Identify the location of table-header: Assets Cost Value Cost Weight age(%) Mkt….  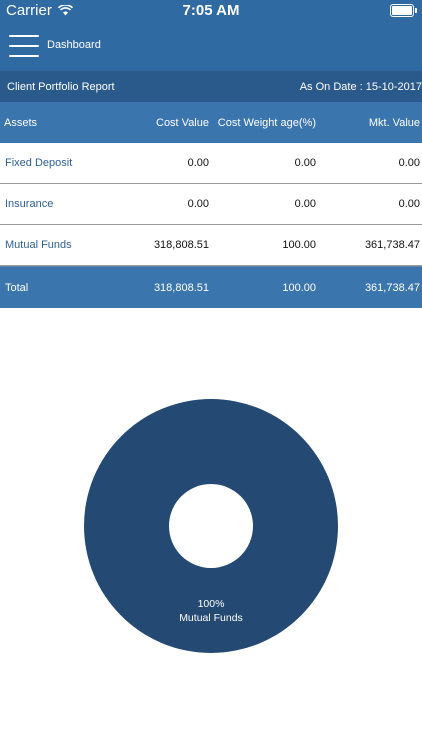
(211, 122).